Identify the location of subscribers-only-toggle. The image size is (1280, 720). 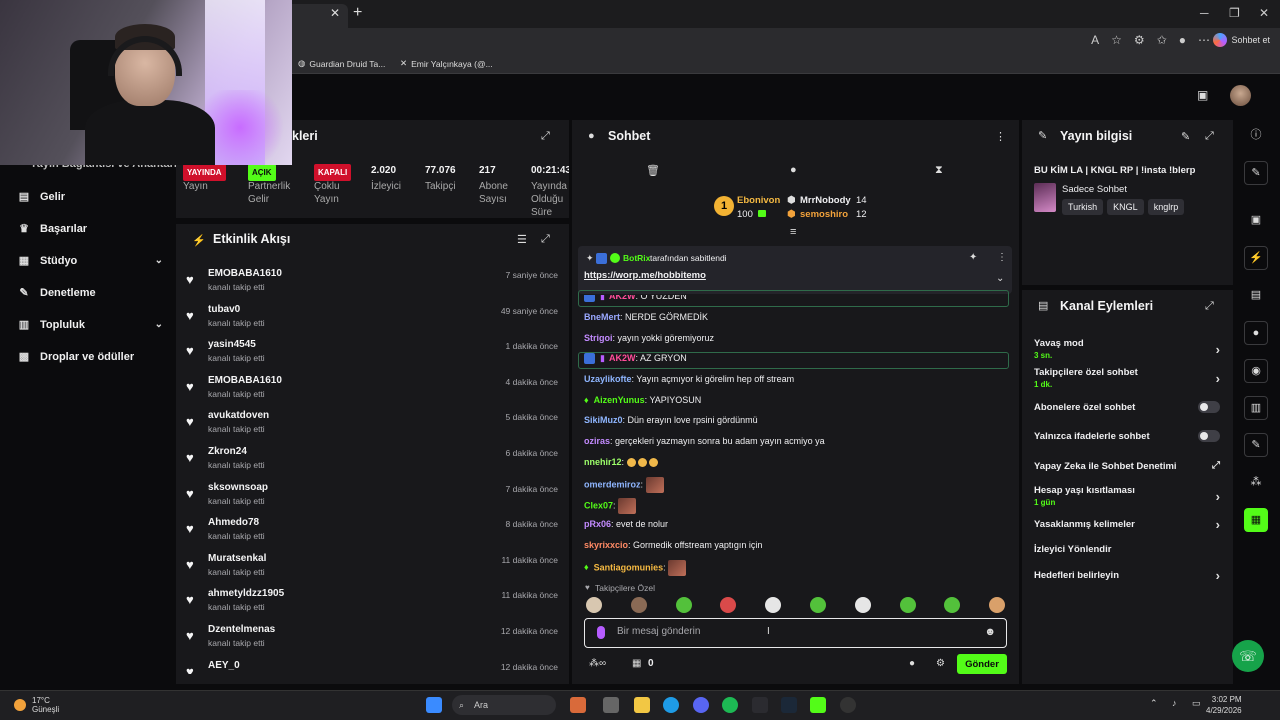
(1209, 407).